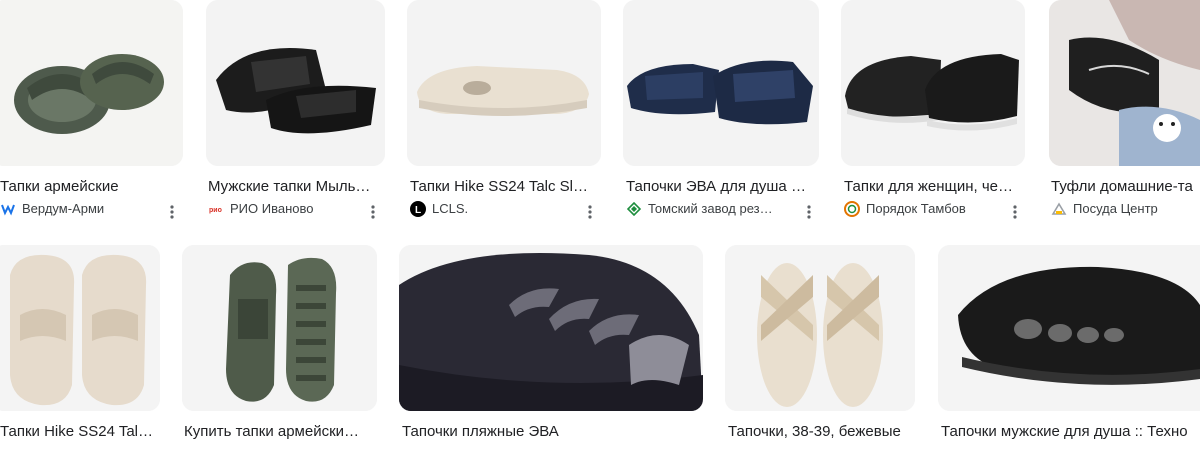  I want to click on beige-slide-image, so click(504, 83).